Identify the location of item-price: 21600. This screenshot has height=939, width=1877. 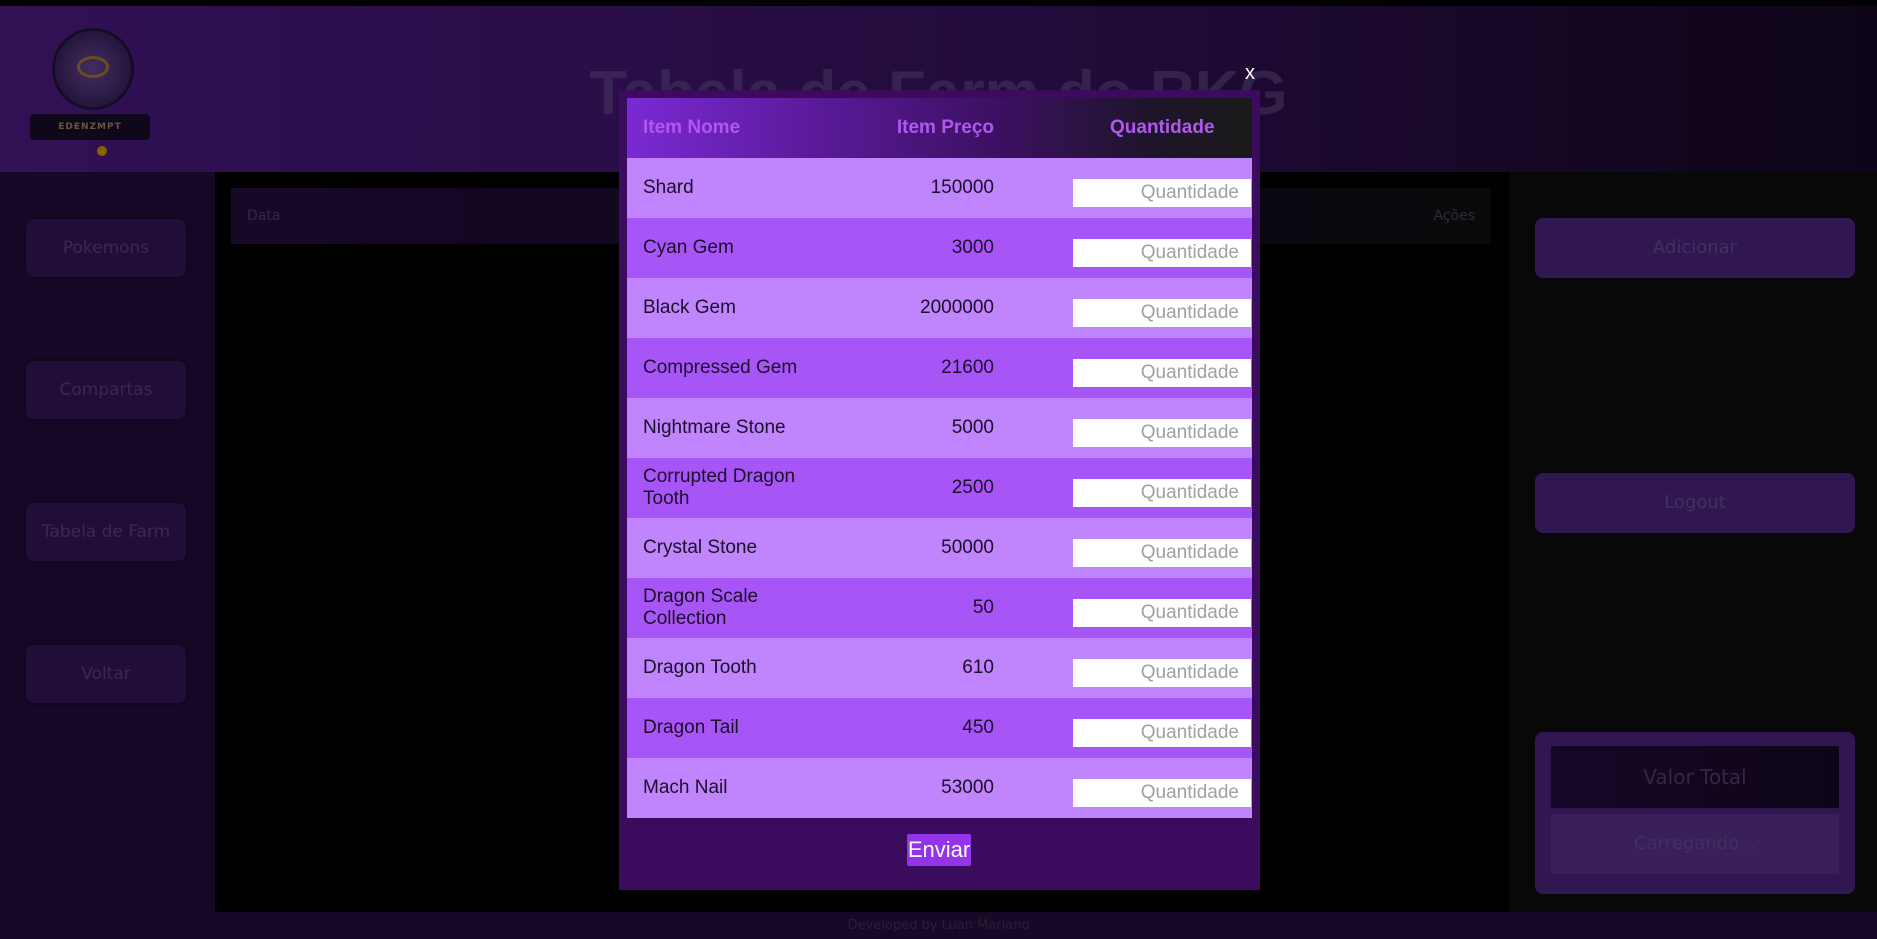
(967, 367).